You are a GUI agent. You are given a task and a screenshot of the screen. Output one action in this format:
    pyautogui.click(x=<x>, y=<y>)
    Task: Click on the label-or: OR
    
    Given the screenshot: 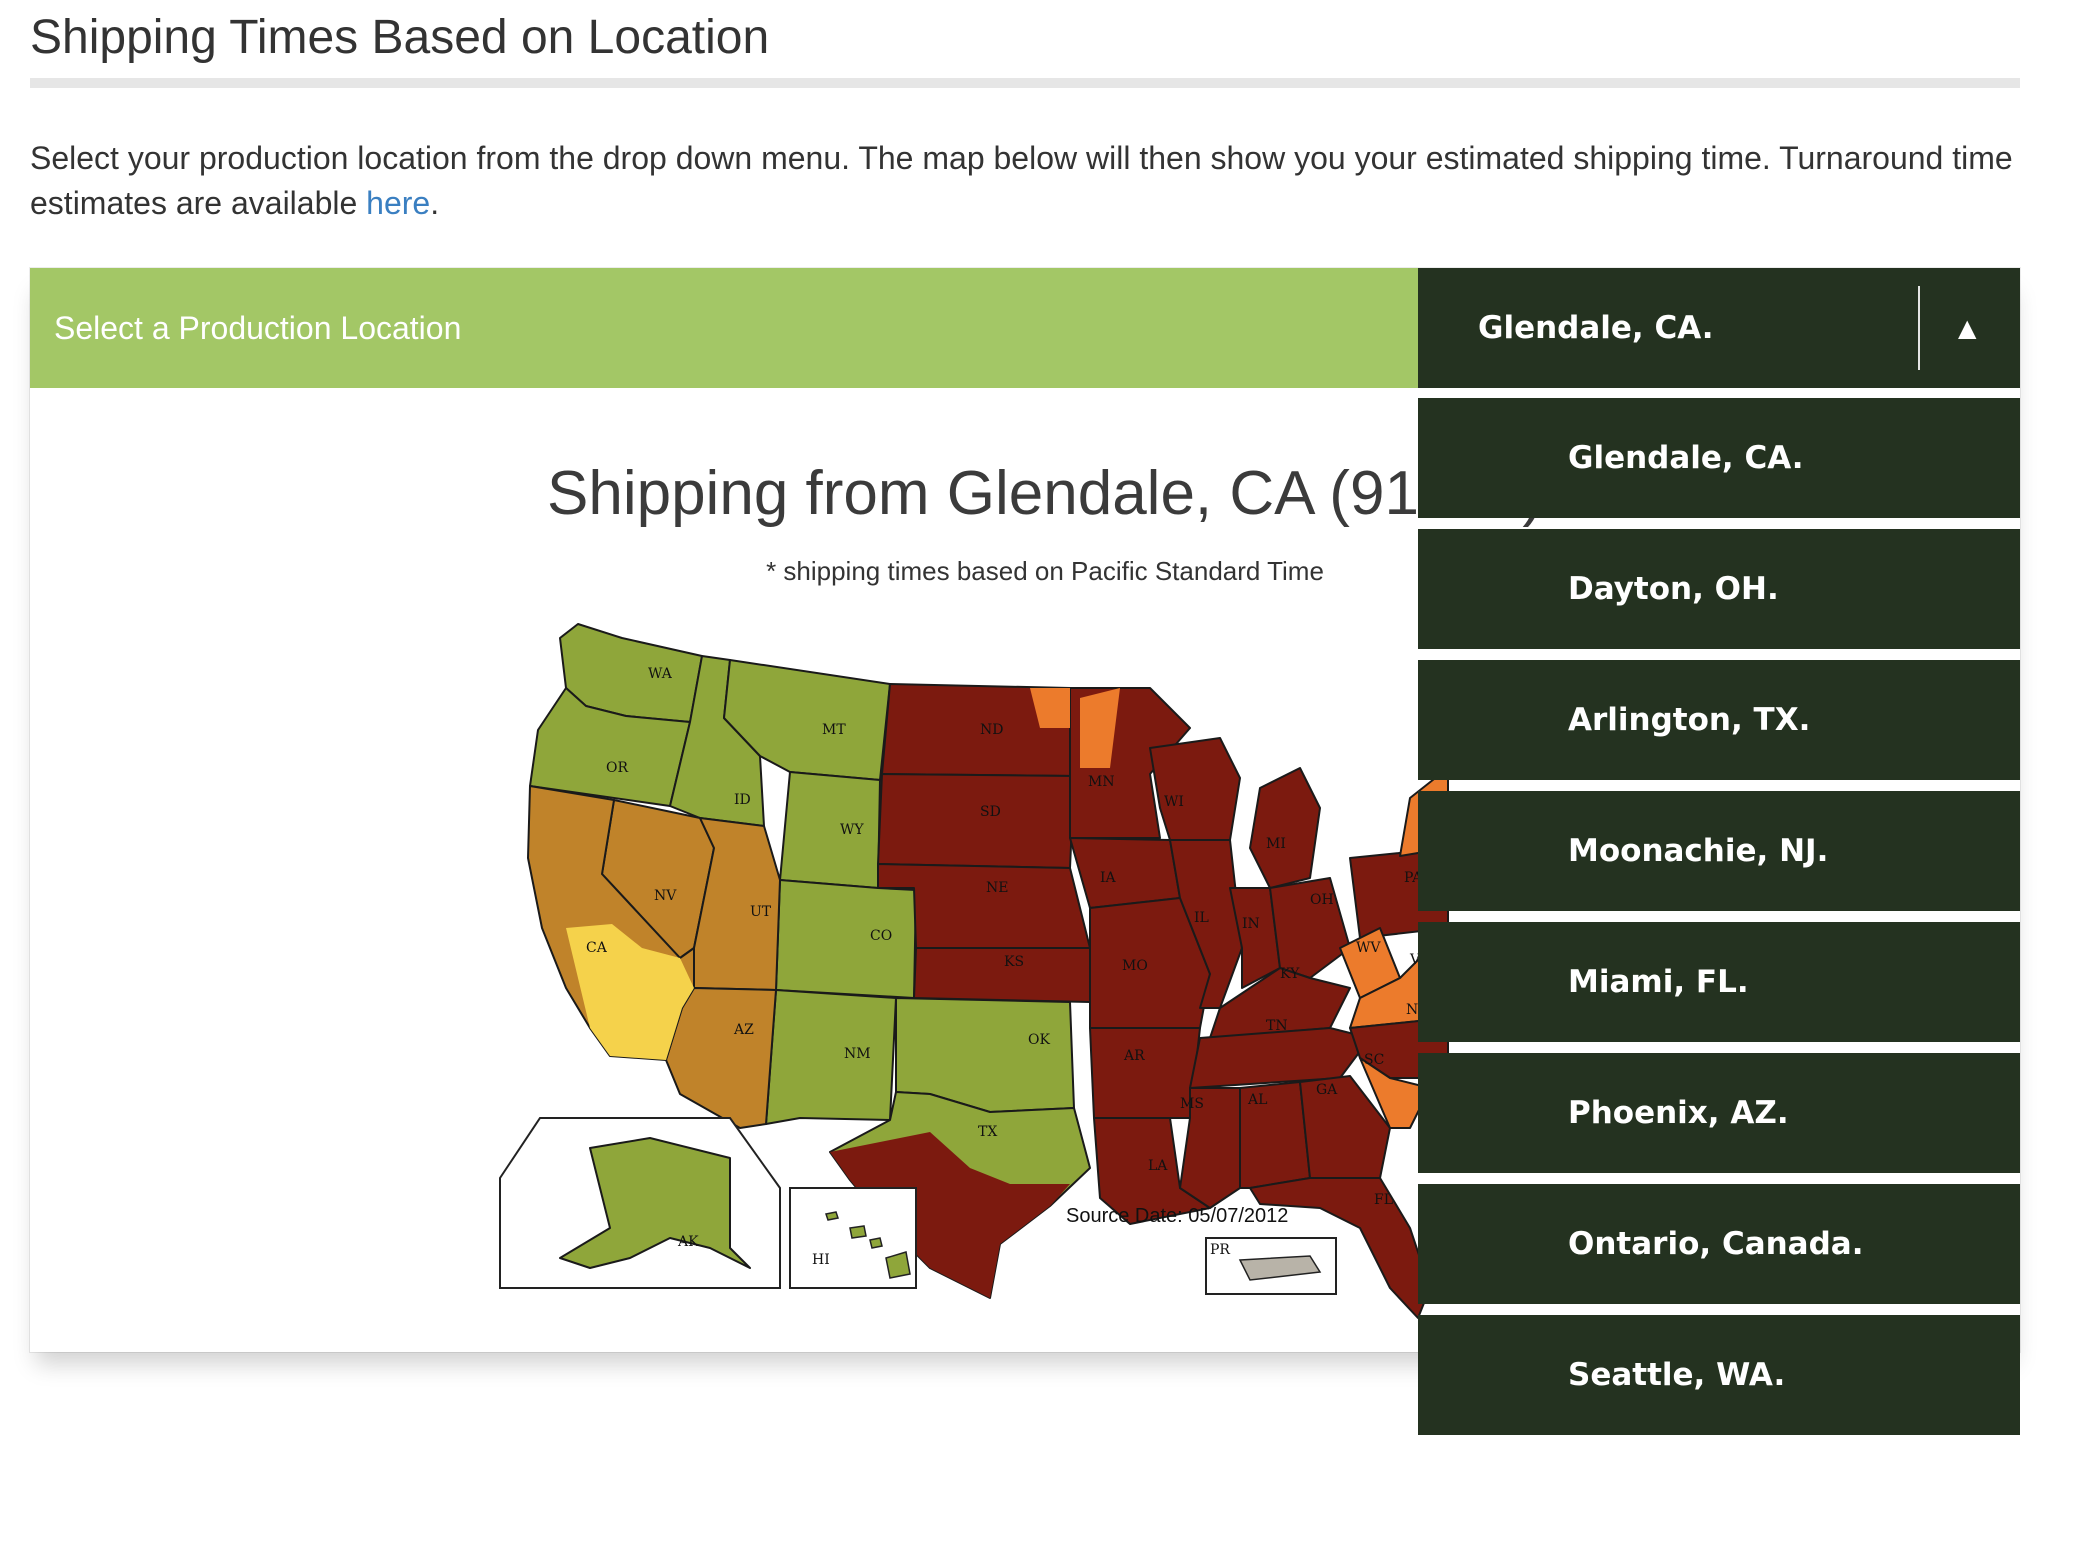 What is the action you would take?
    pyautogui.click(x=617, y=768)
    